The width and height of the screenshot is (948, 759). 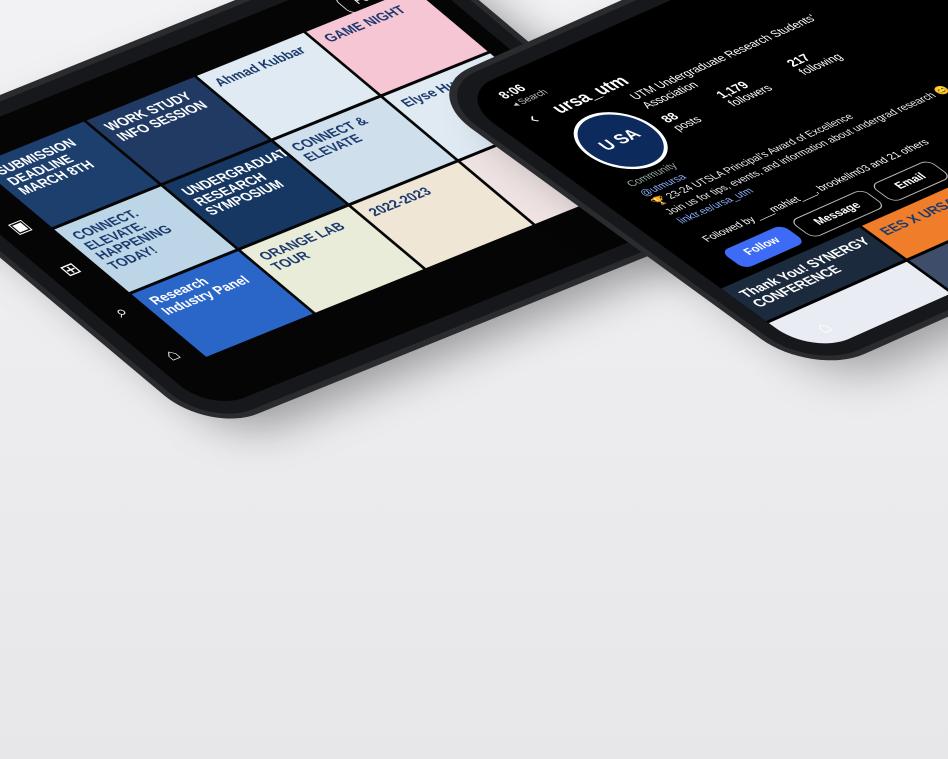 What do you see at coordinates (533, 118) in the screenshot?
I see `back-icon: ‹` at bounding box center [533, 118].